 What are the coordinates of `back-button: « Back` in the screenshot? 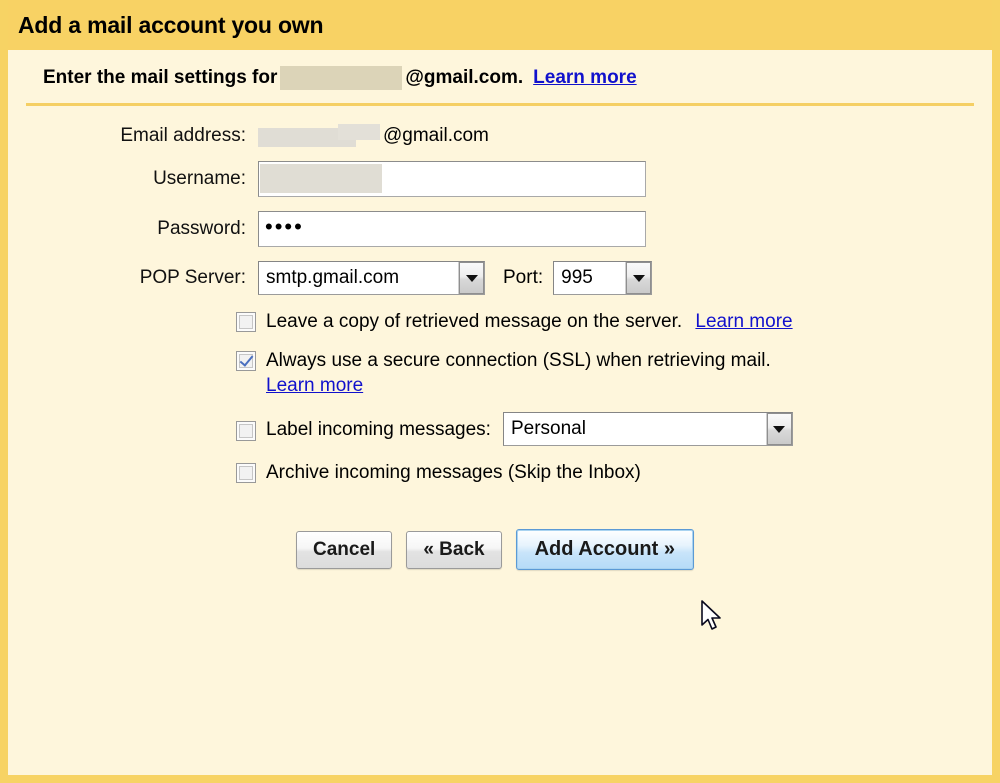 It's located at (454, 549).